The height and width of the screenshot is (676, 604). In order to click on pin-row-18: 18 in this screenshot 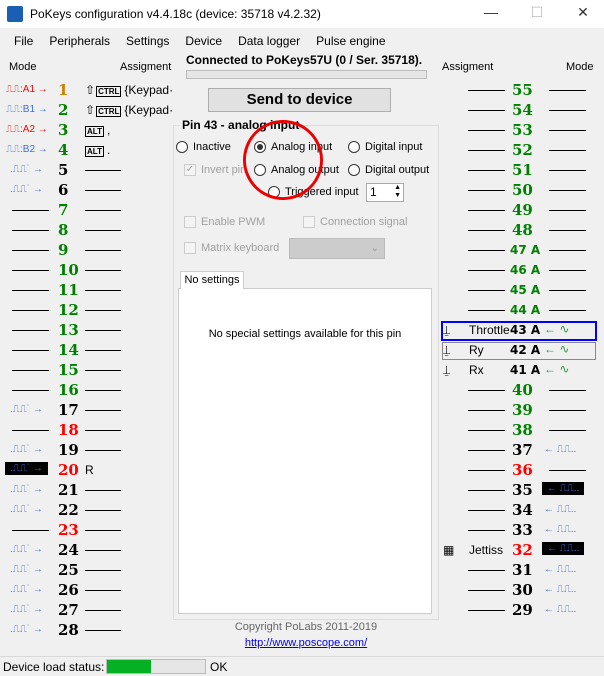, I will do `click(85, 430)`.